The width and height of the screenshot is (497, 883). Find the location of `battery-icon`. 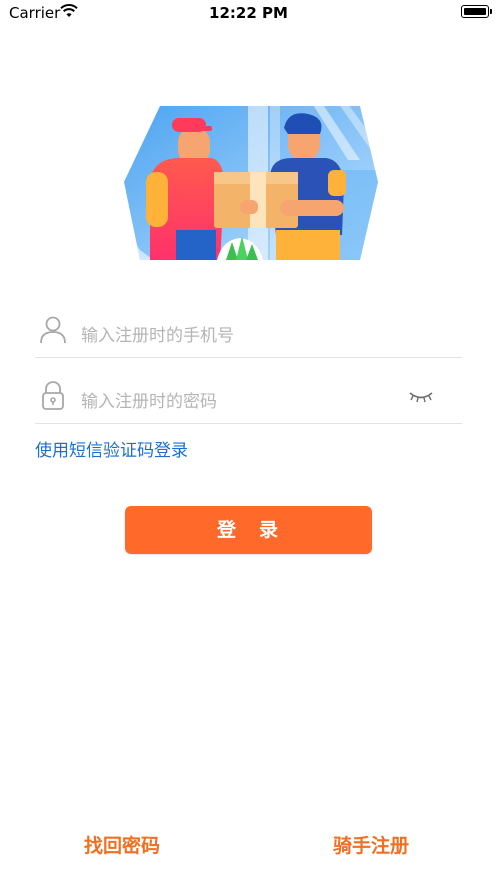

battery-icon is located at coordinates (476, 11).